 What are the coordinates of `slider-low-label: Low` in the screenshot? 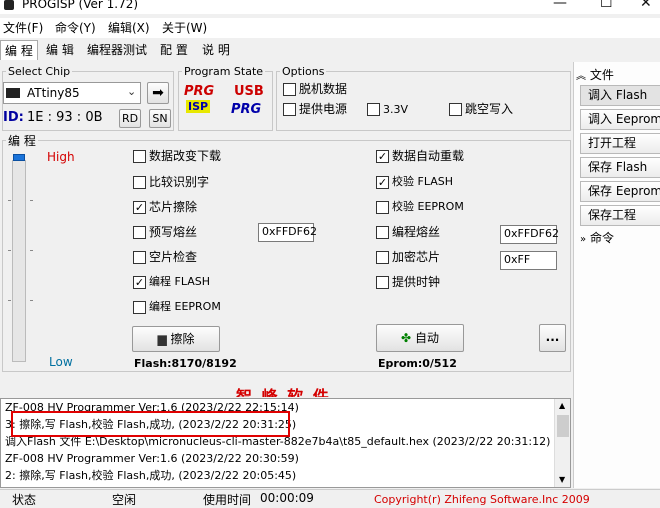 It's located at (61, 362).